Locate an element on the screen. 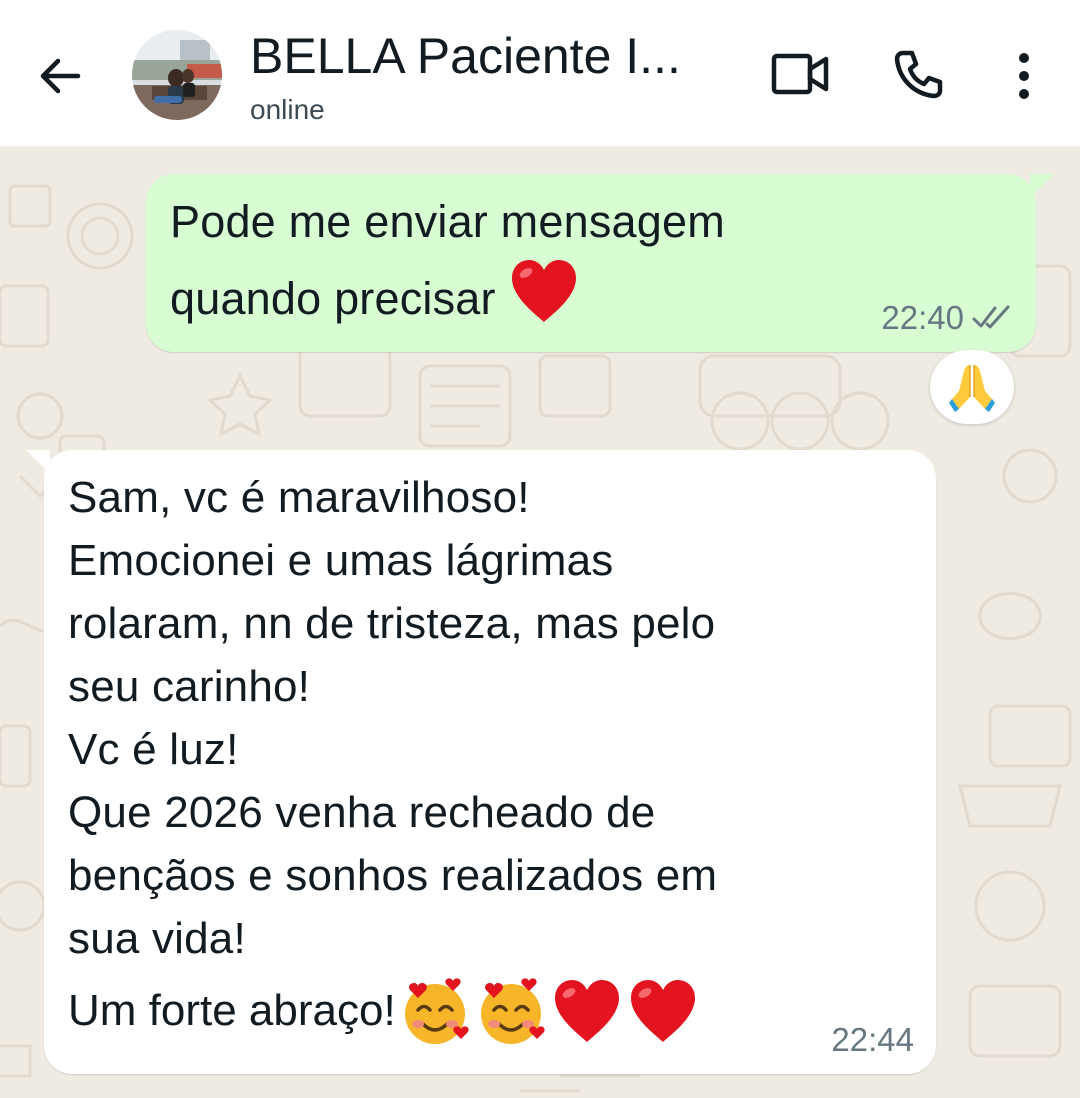 This screenshot has height=1098, width=1080. message-time: 22:40 is located at coordinates (922, 317).